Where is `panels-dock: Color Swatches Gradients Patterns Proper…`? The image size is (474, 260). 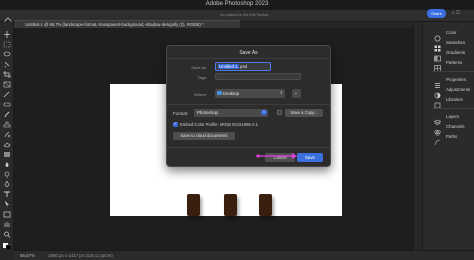
panels-dock: Color Swatches Gradients Patterns Proper… is located at coordinates (443, 136).